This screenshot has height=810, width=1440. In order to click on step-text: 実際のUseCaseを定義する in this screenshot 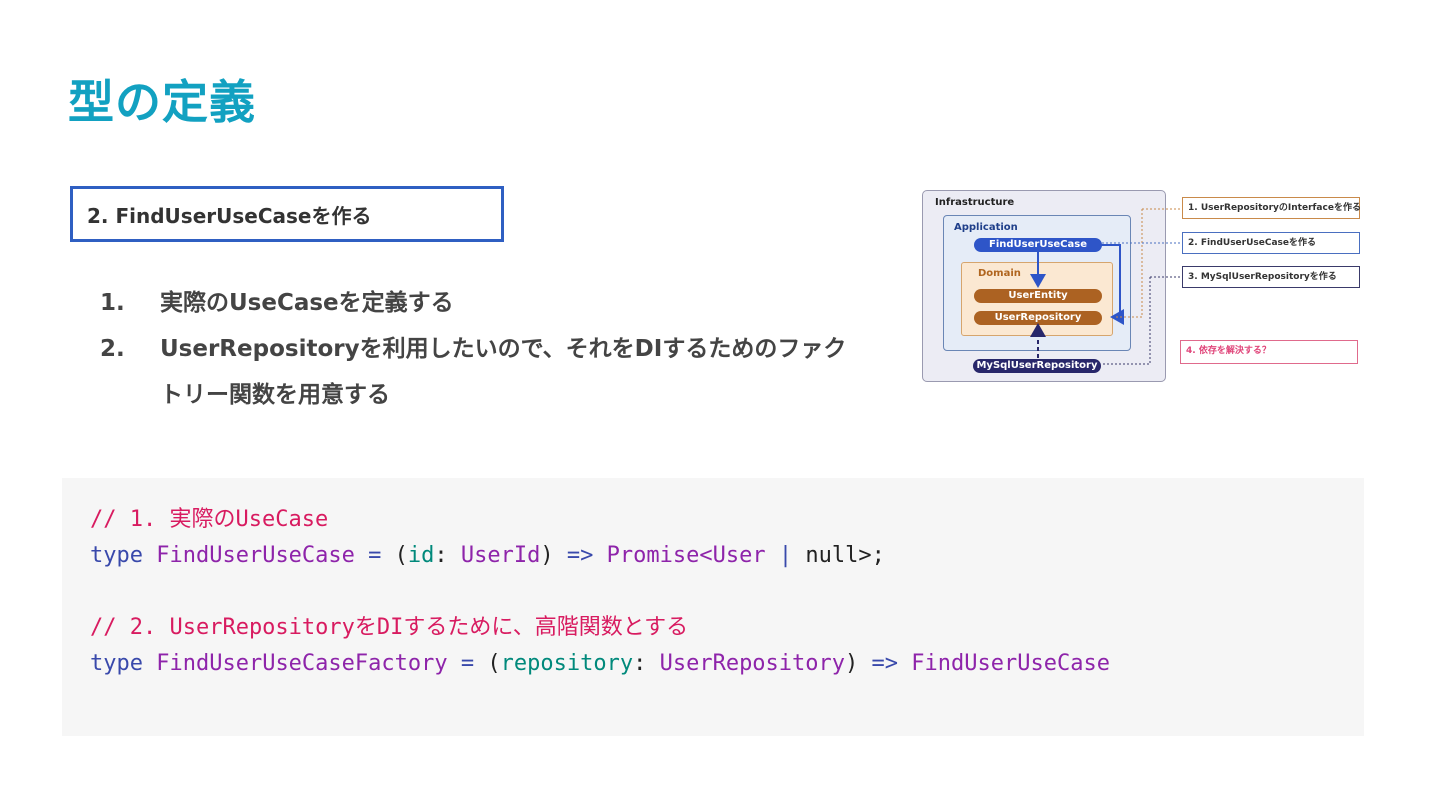, I will do `click(307, 303)`.